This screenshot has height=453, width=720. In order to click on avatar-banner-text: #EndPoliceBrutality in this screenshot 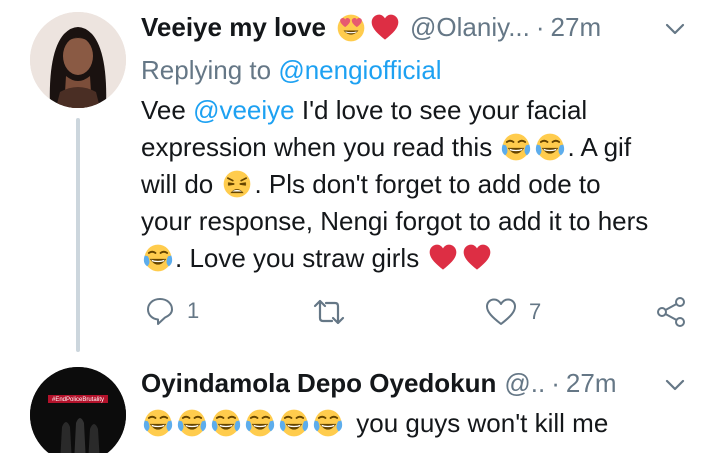, I will do `click(78, 400)`.